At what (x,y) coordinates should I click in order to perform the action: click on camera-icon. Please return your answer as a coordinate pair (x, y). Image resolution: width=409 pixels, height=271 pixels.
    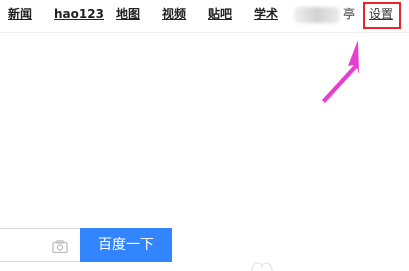
    Looking at the image, I should click on (60, 247).